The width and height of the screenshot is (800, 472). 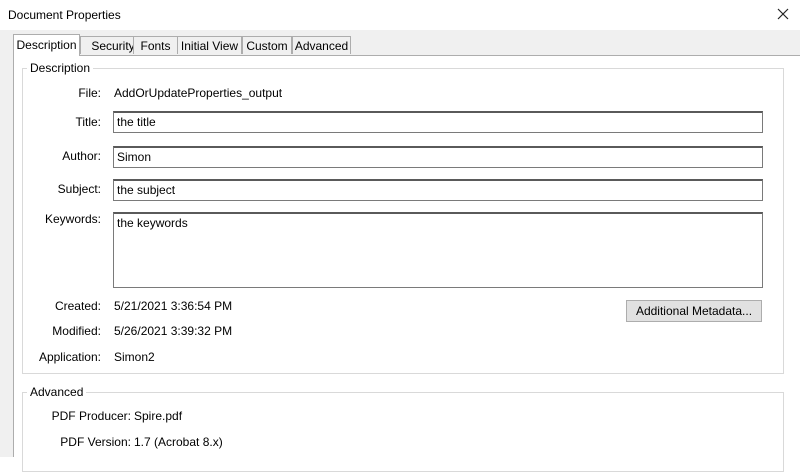 What do you see at coordinates (438, 157) in the screenshot?
I see `author-field: Simon` at bounding box center [438, 157].